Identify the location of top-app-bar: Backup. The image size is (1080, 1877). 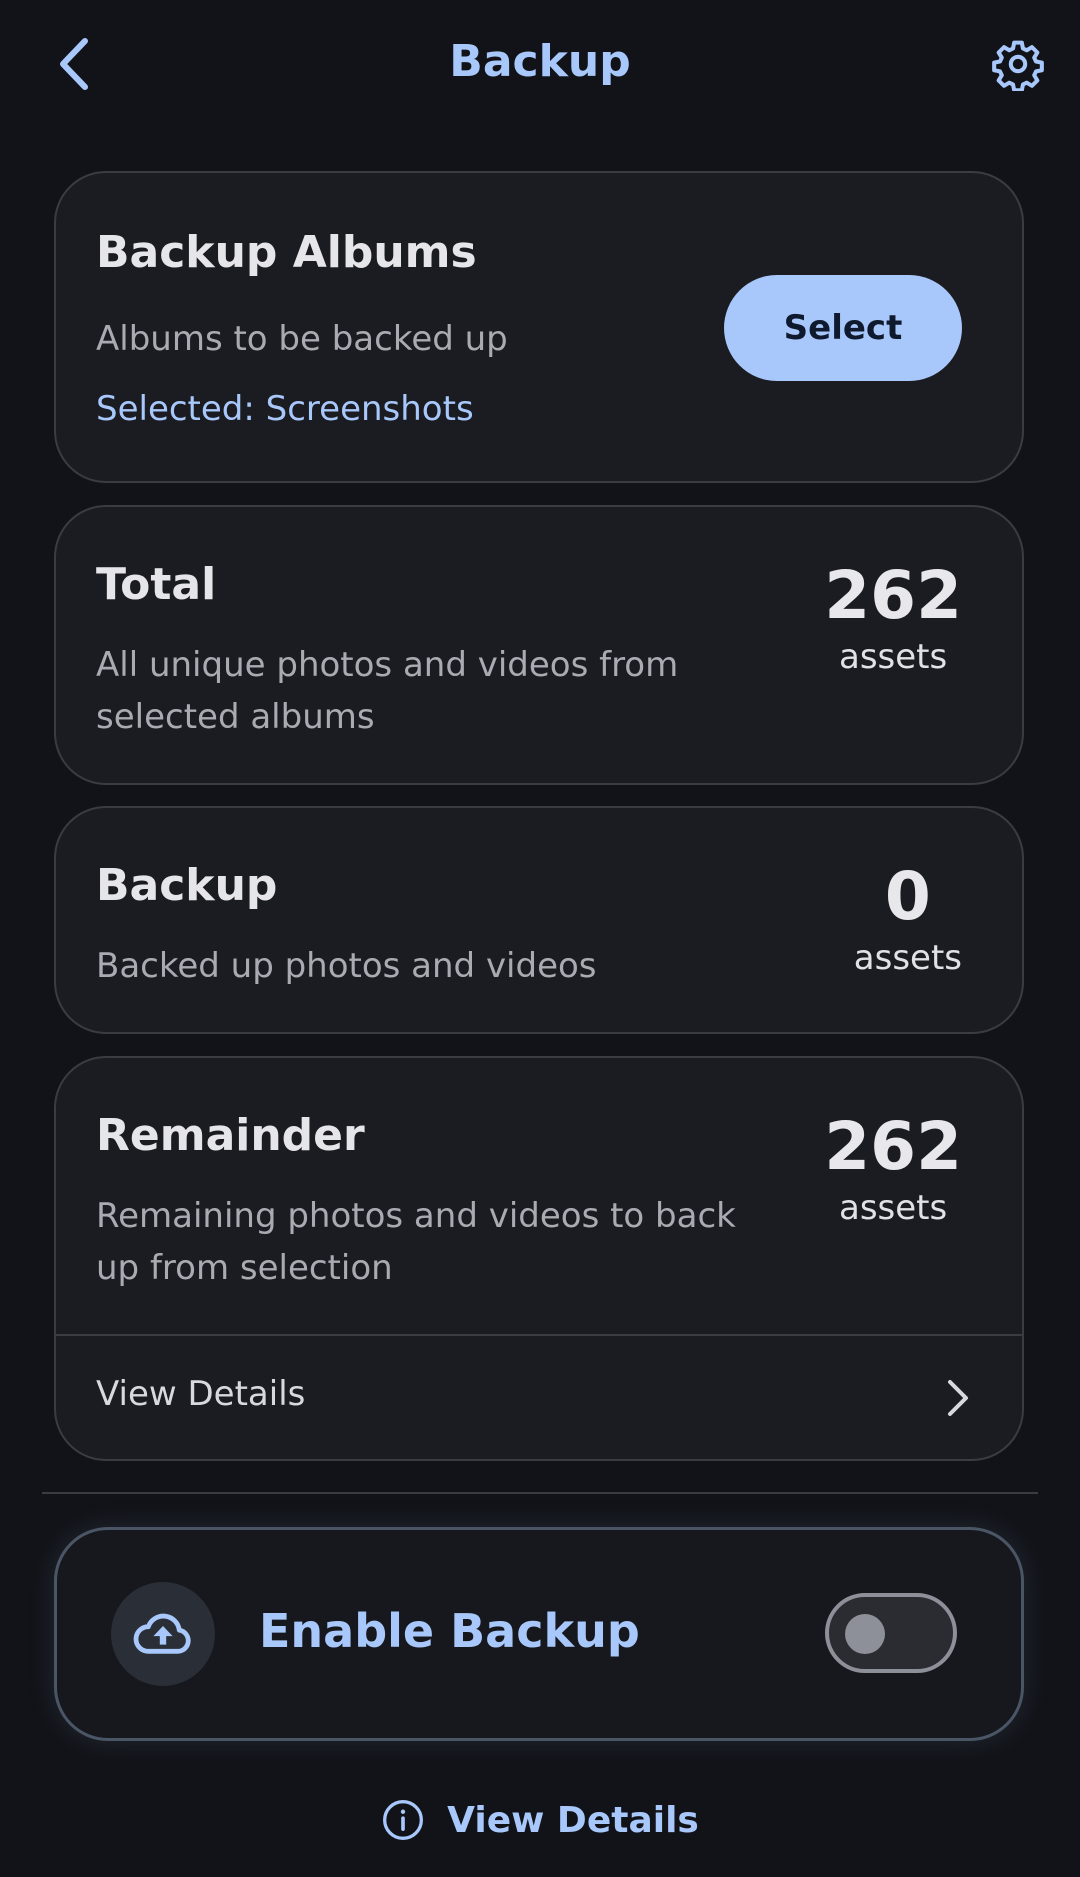
(540, 65).